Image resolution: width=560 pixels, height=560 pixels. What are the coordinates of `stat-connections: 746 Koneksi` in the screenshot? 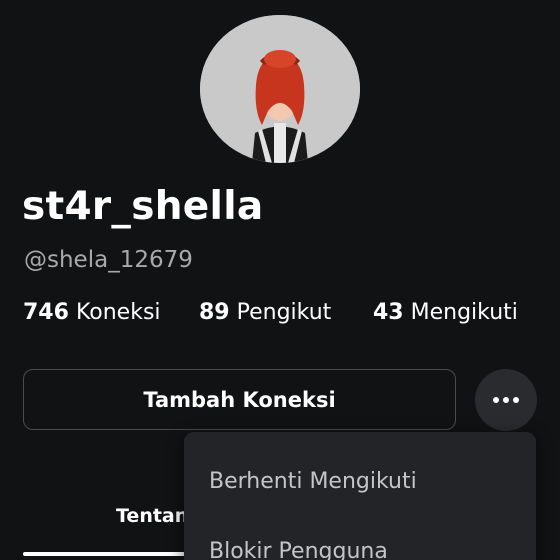 It's located at (92, 312).